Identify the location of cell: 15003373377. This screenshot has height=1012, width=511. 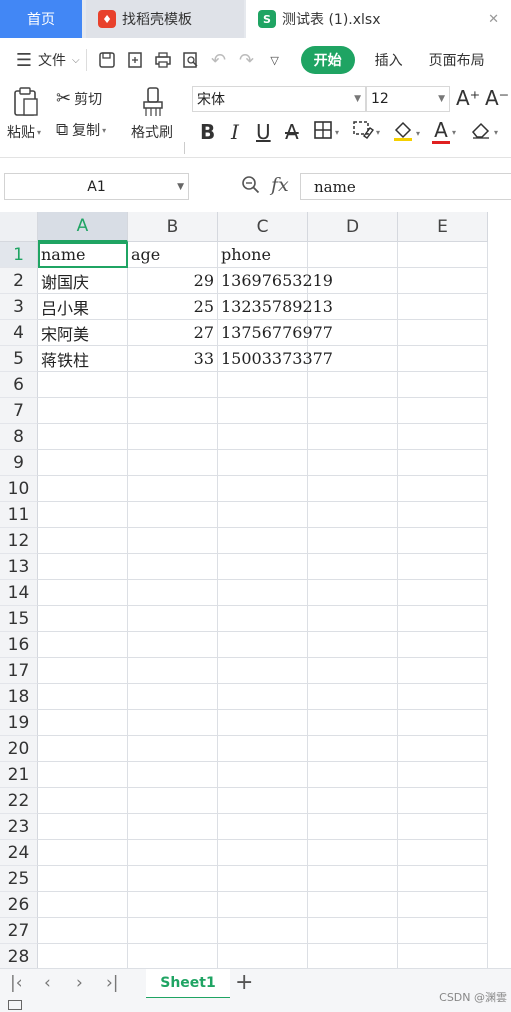
(275, 359).